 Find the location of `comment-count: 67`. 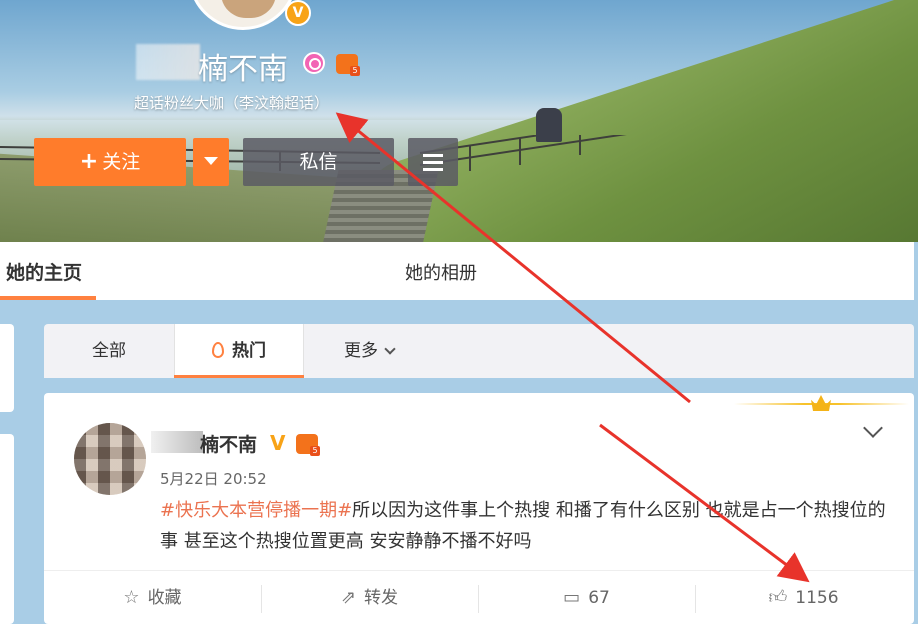

comment-count: 67 is located at coordinates (599, 598).